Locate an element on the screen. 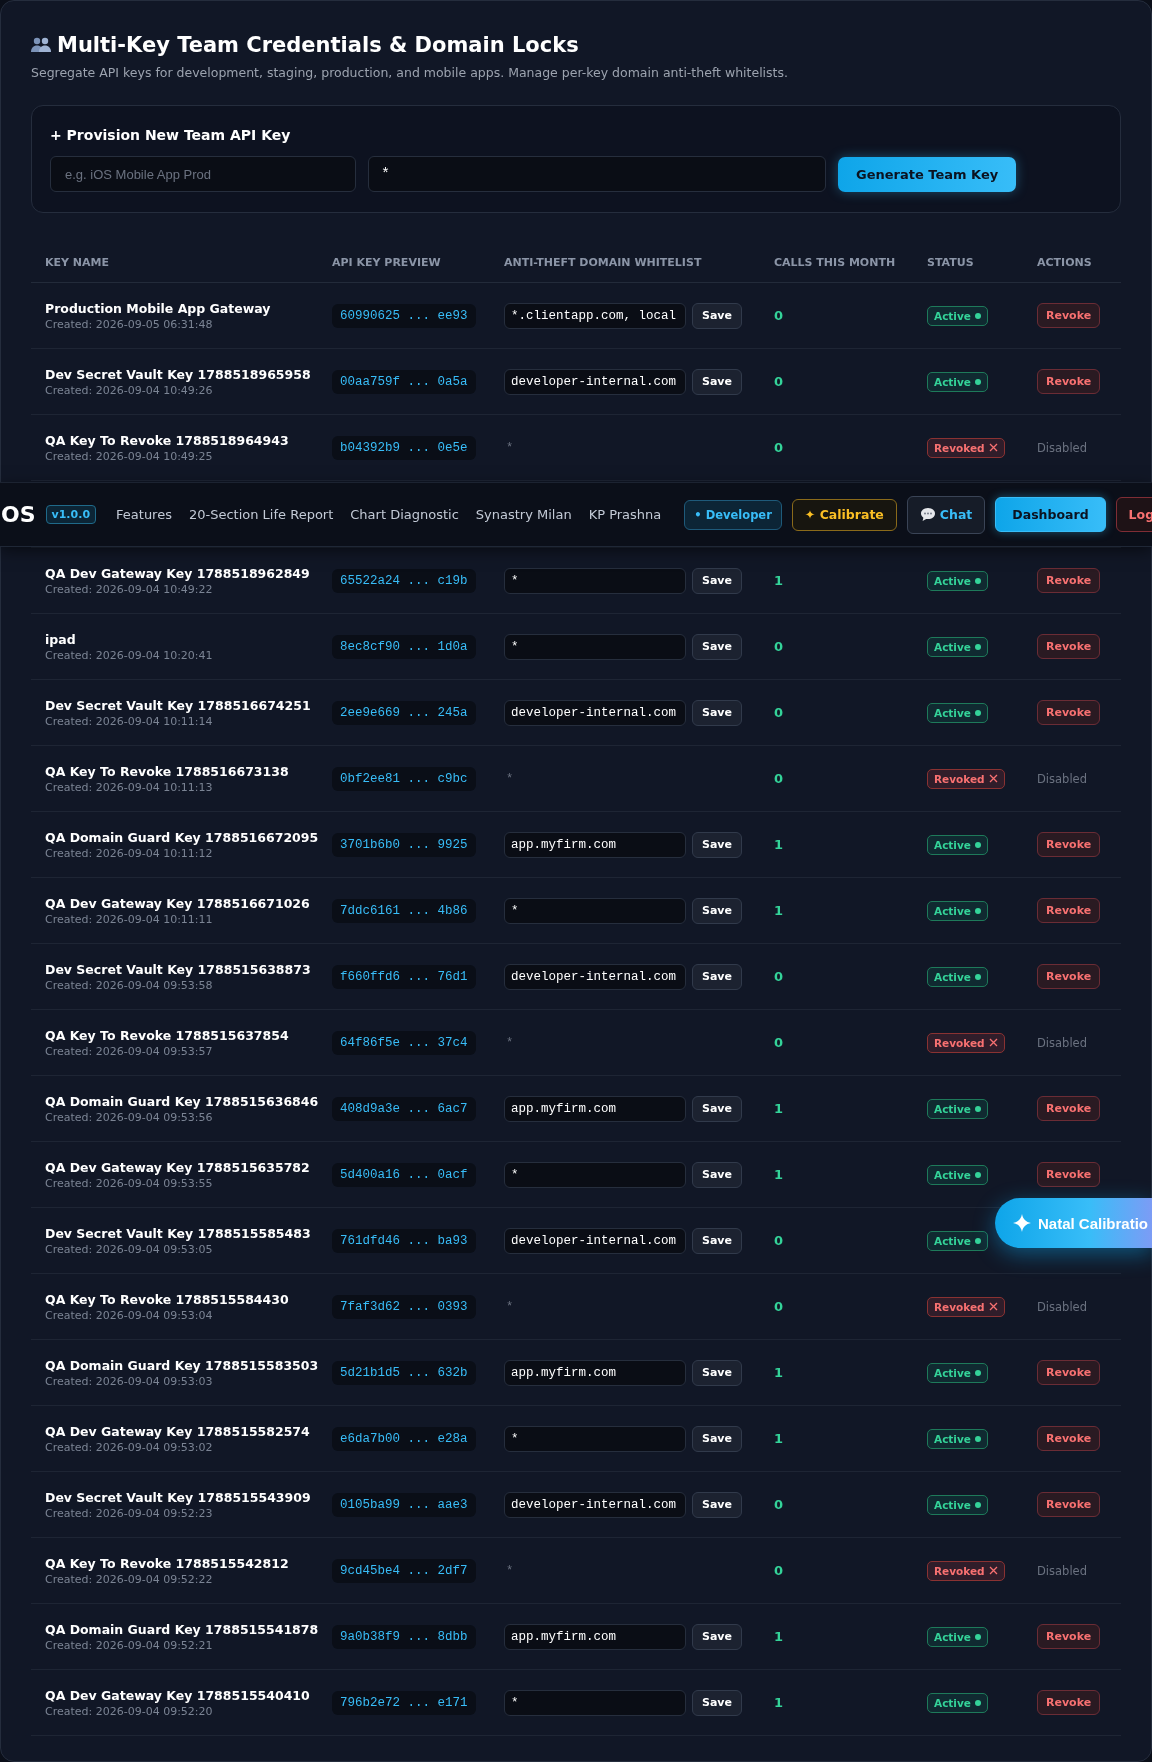 This screenshot has height=1762, width=1152. sparkle-icon is located at coordinates (1021, 1223).